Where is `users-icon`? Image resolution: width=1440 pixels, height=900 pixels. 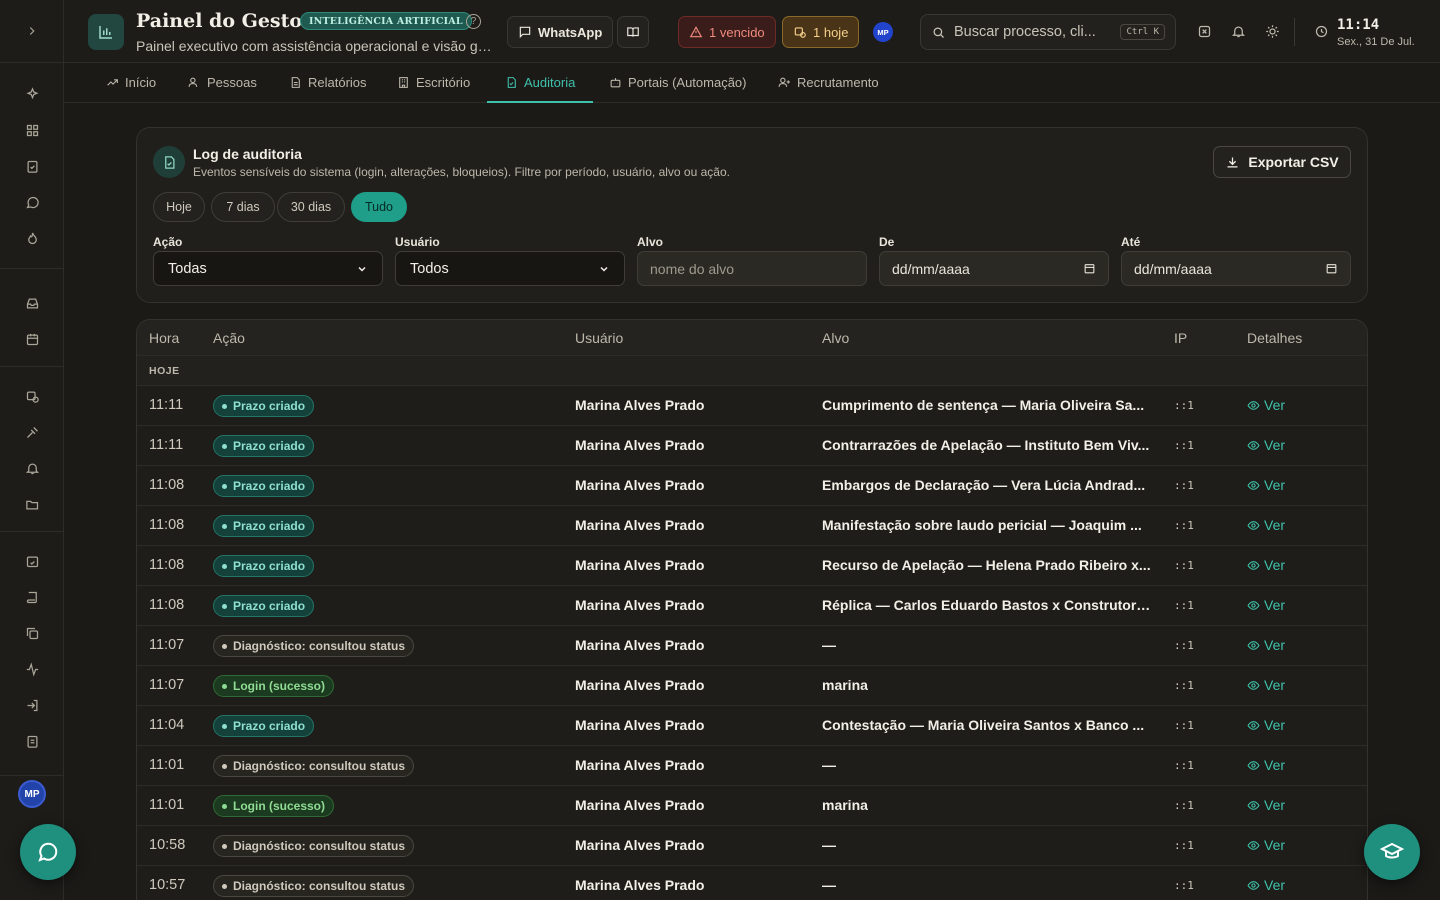 users-icon is located at coordinates (193, 82).